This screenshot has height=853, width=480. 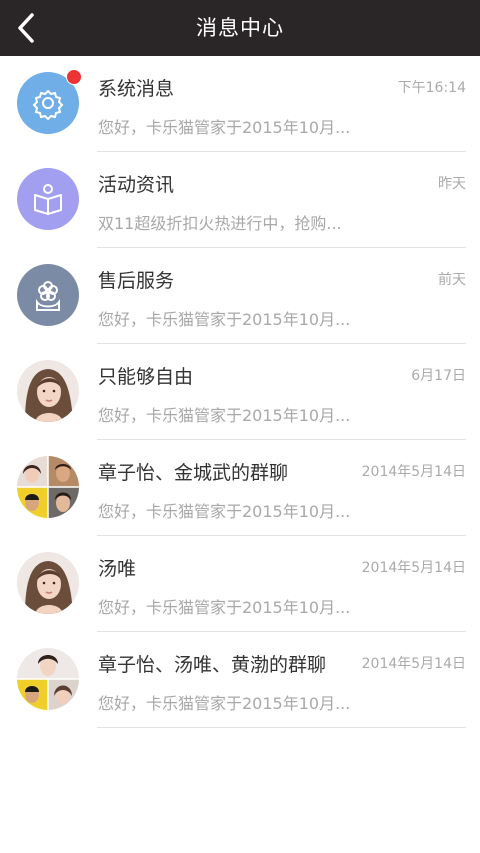 I want to click on flower-icon, so click(x=48, y=295).